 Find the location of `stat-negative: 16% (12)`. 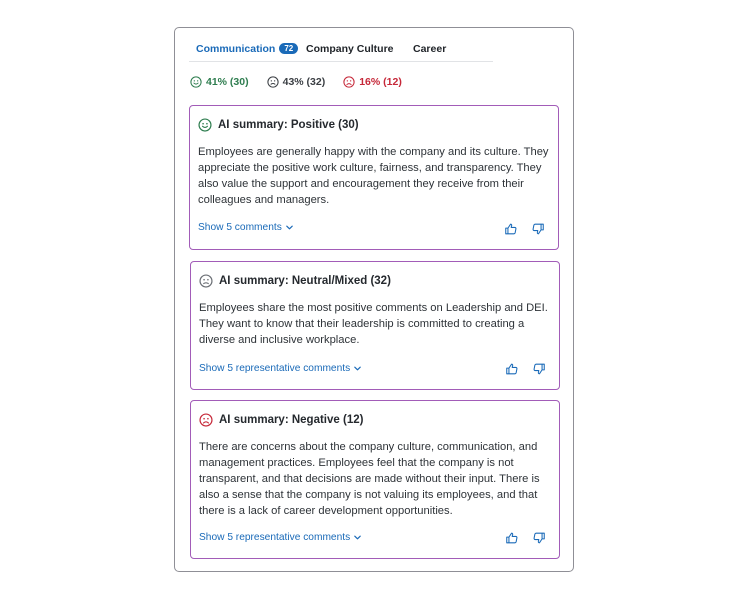

stat-negative: 16% (12) is located at coordinates (372, 82).